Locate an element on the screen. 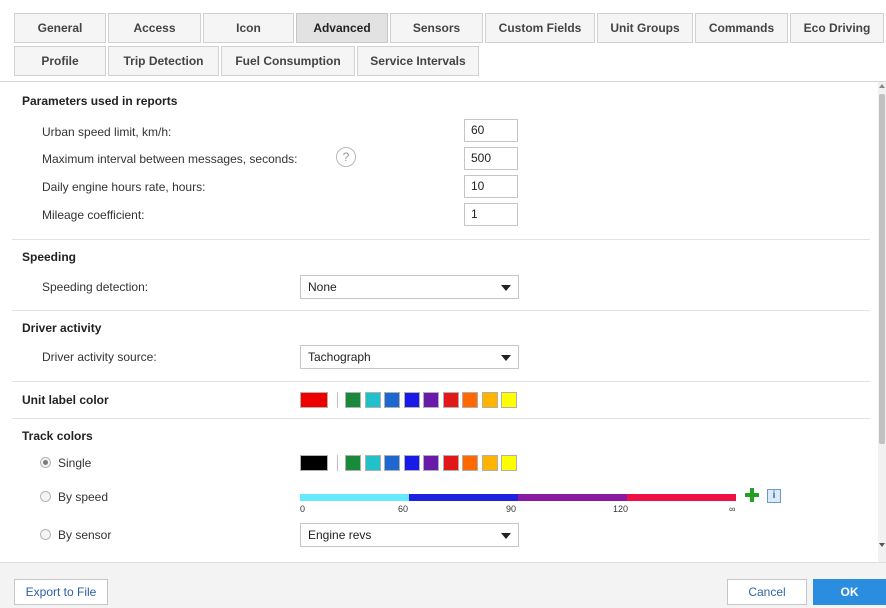 This screenshot has width=886, height=608. mileage-coefficient-input: 1 is located at coordinates (491, 214).